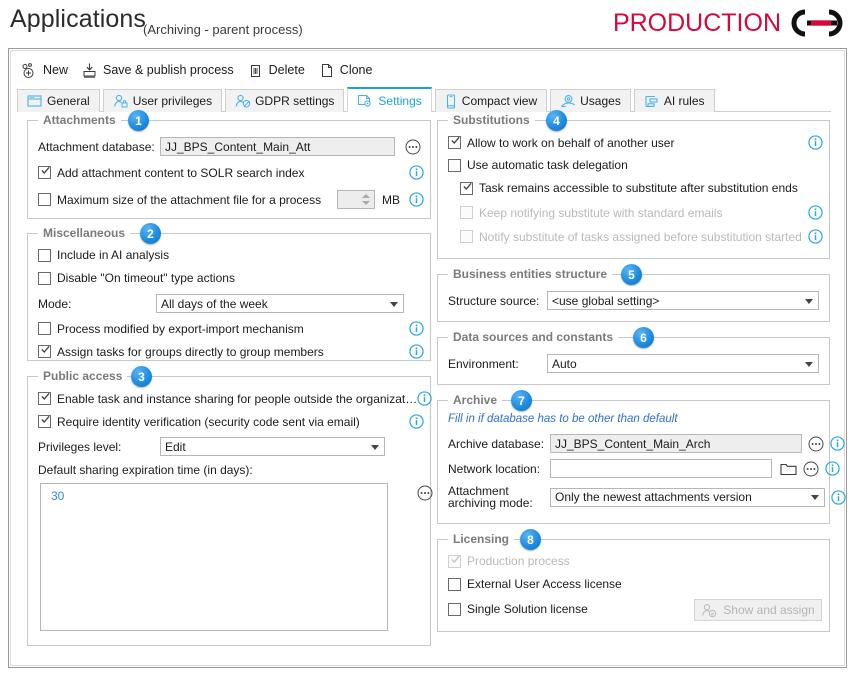  I want to click on ai-analysis-checkbox: Include in AI analysis, so click(103, 255).